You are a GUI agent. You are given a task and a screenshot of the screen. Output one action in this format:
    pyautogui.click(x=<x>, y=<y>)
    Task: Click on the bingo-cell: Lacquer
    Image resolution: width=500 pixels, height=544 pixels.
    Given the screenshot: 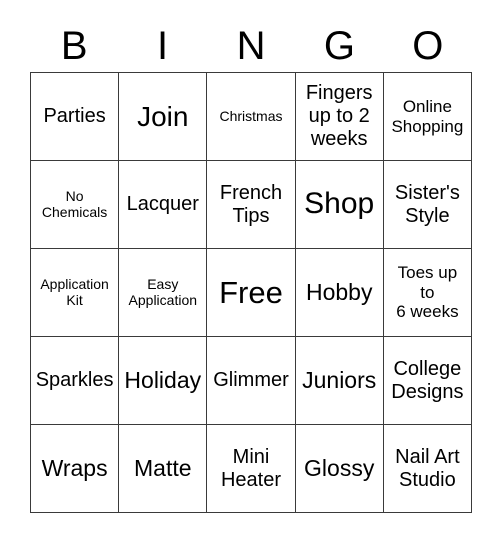 What is the action you would take?
    pyautogui.click(x=163, y=205)
    